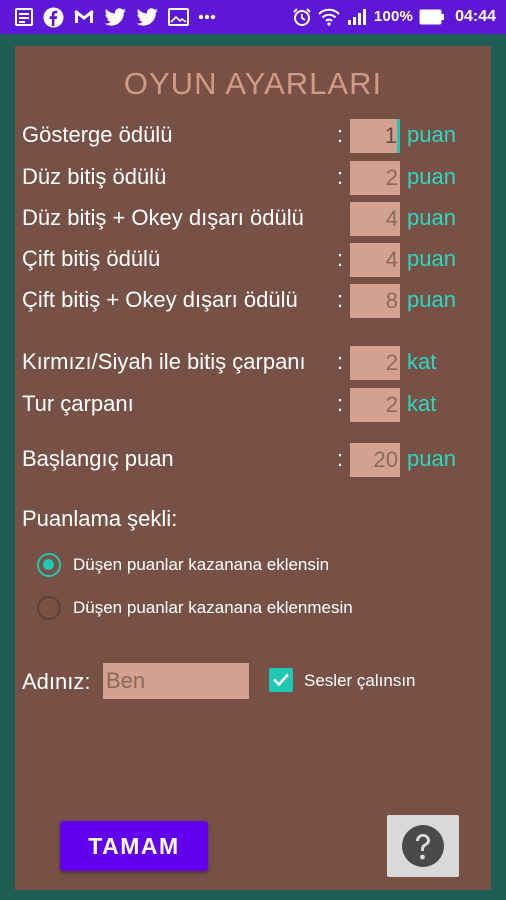  I want to click on setting-label: Tur çarpanı, so click(78, 403).